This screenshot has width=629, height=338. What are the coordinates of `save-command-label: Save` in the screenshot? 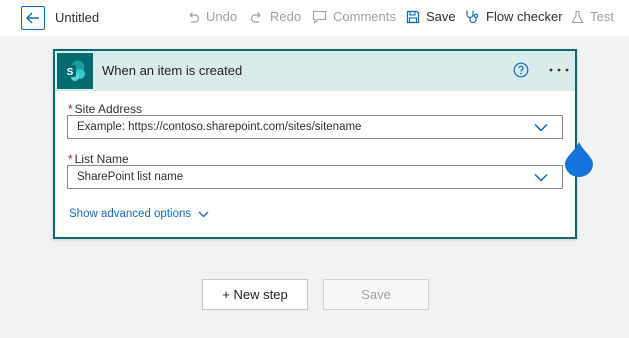 It's located at (441, 16).